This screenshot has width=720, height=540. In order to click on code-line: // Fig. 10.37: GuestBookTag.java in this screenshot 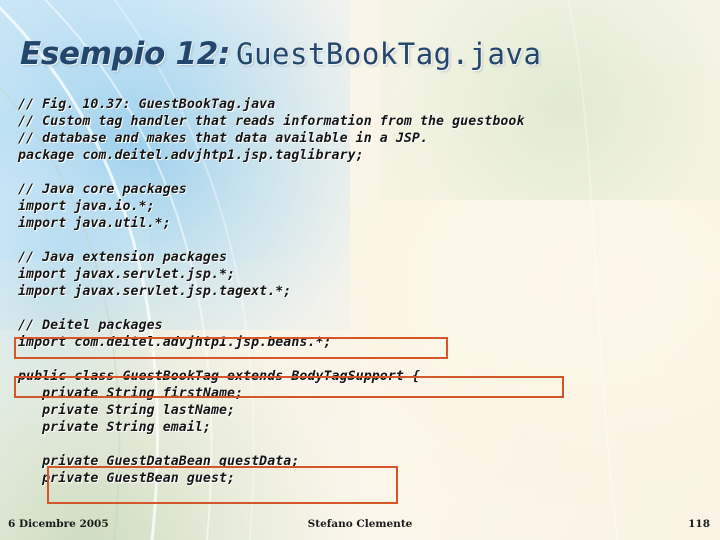, I will do `click(147, 104)`.